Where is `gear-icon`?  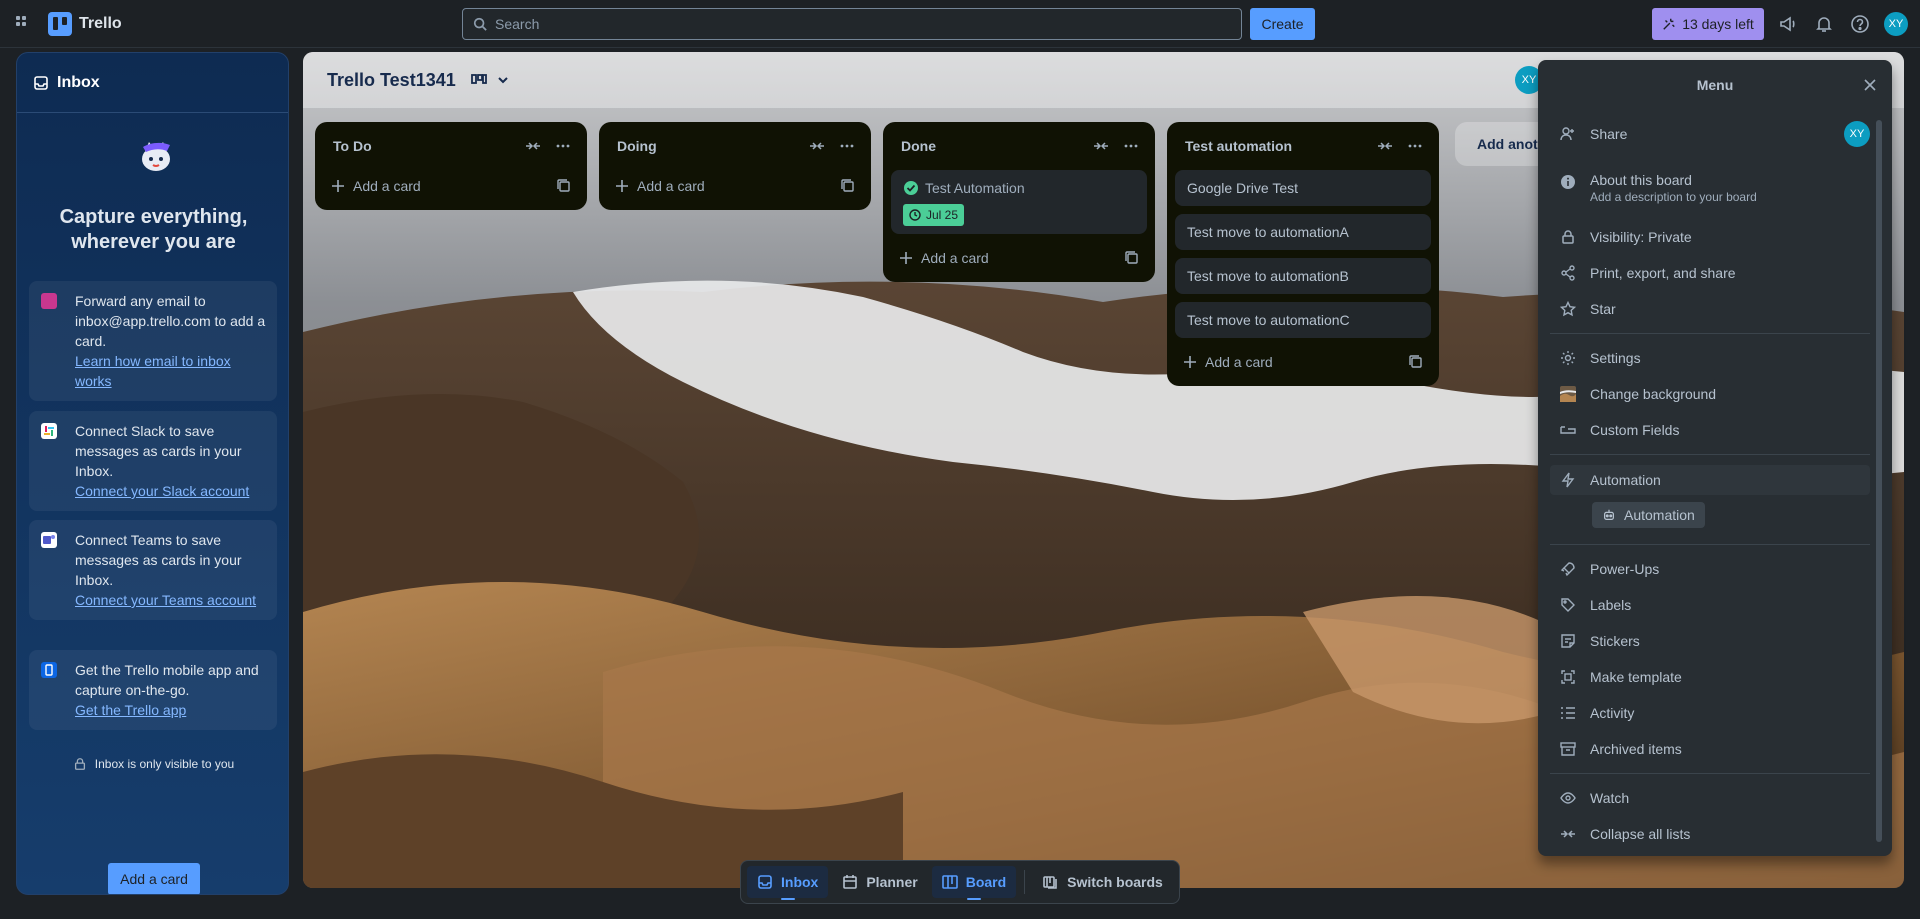
gear-icon is located at coordinates (1568, 358).